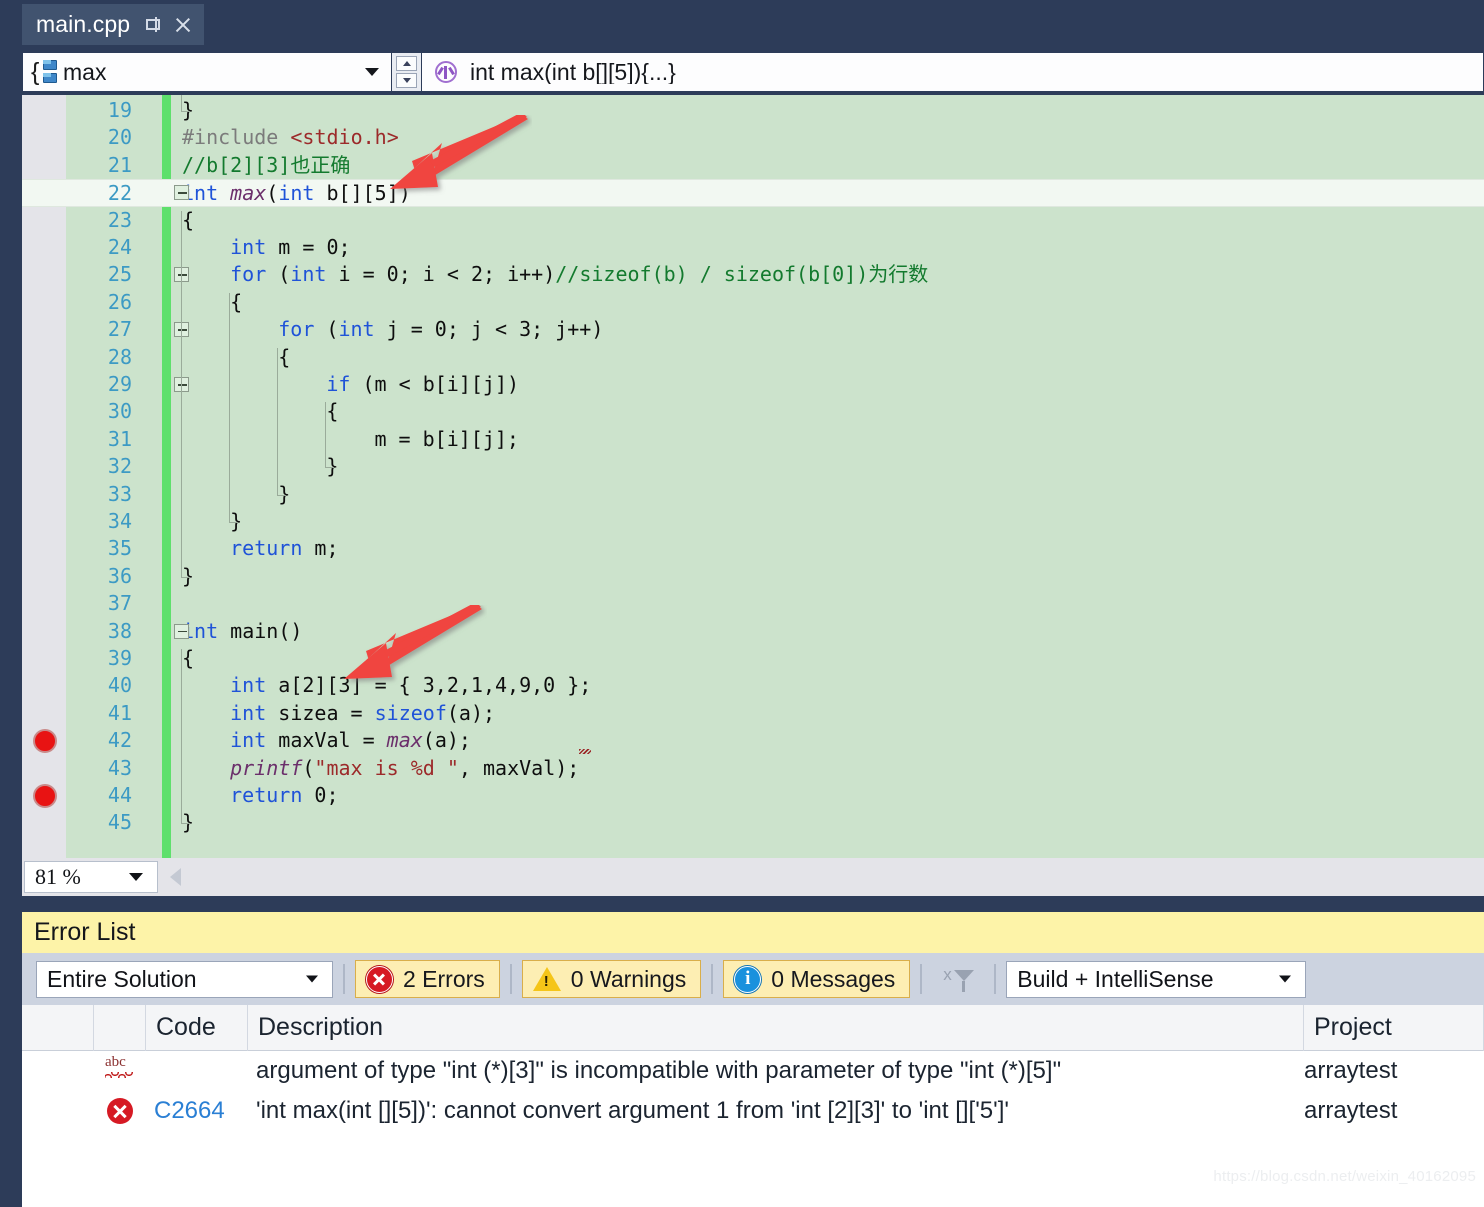 The width and height of the screenshot is (1484, 1207). Describe the element at coordinates (119, 740) in the screenshot. I see `line-number: 42` at that location.